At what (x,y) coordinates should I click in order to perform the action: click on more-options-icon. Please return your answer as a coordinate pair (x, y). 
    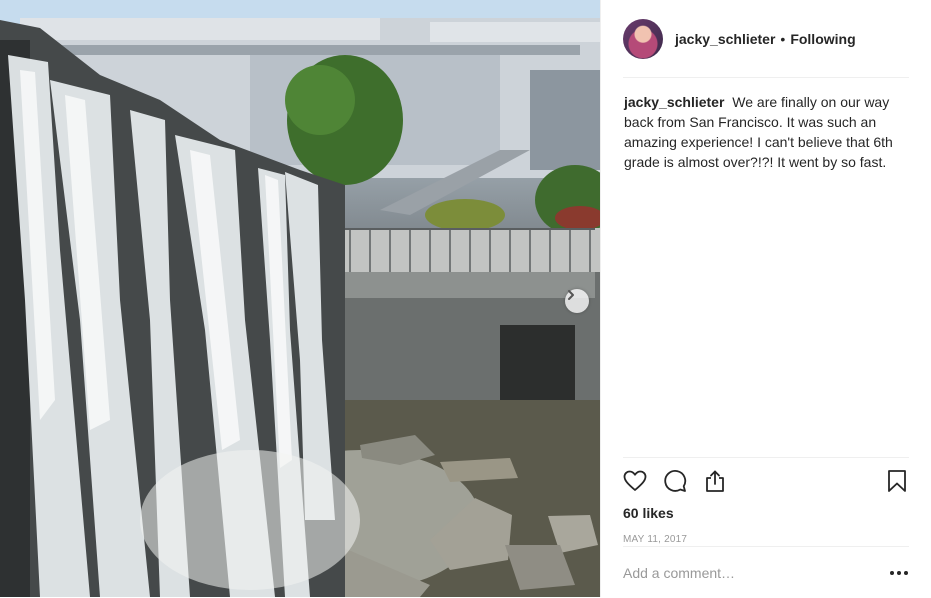
    Looking at the image, I should click on (897, 573).